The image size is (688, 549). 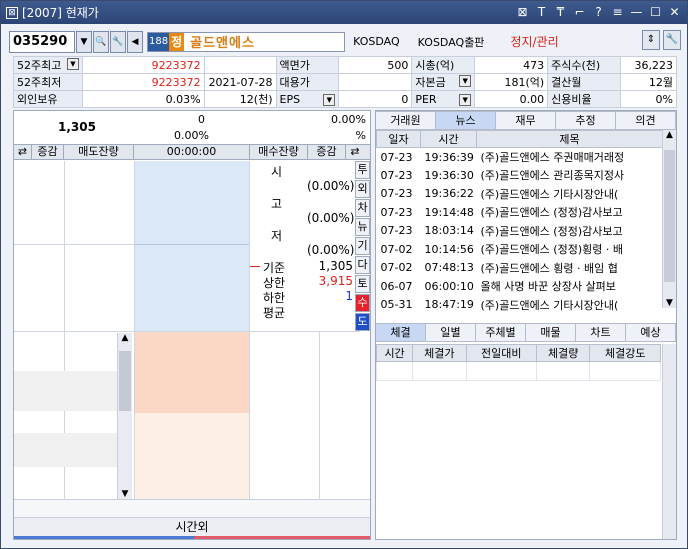 I want to click on tab-trade-1: 일별, so click(x=451, y=332).